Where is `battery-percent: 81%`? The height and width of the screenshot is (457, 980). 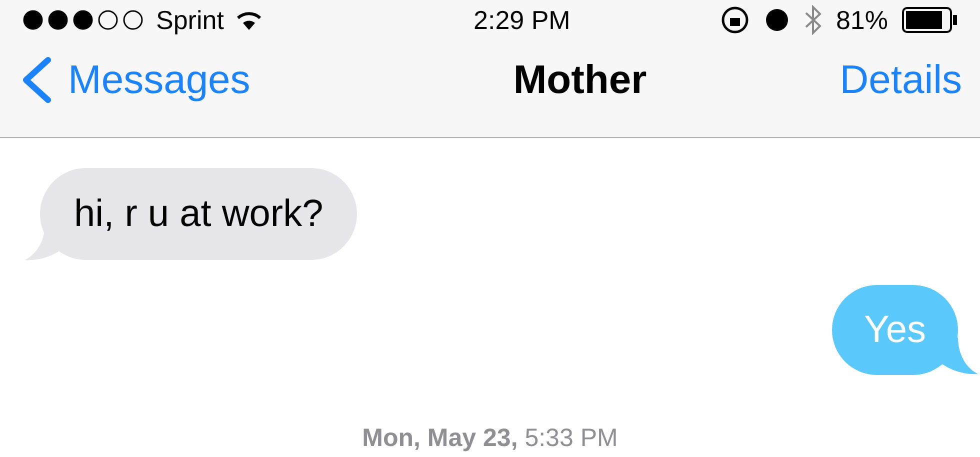
battery-percent: 81% is located at coordinates (862, 20).